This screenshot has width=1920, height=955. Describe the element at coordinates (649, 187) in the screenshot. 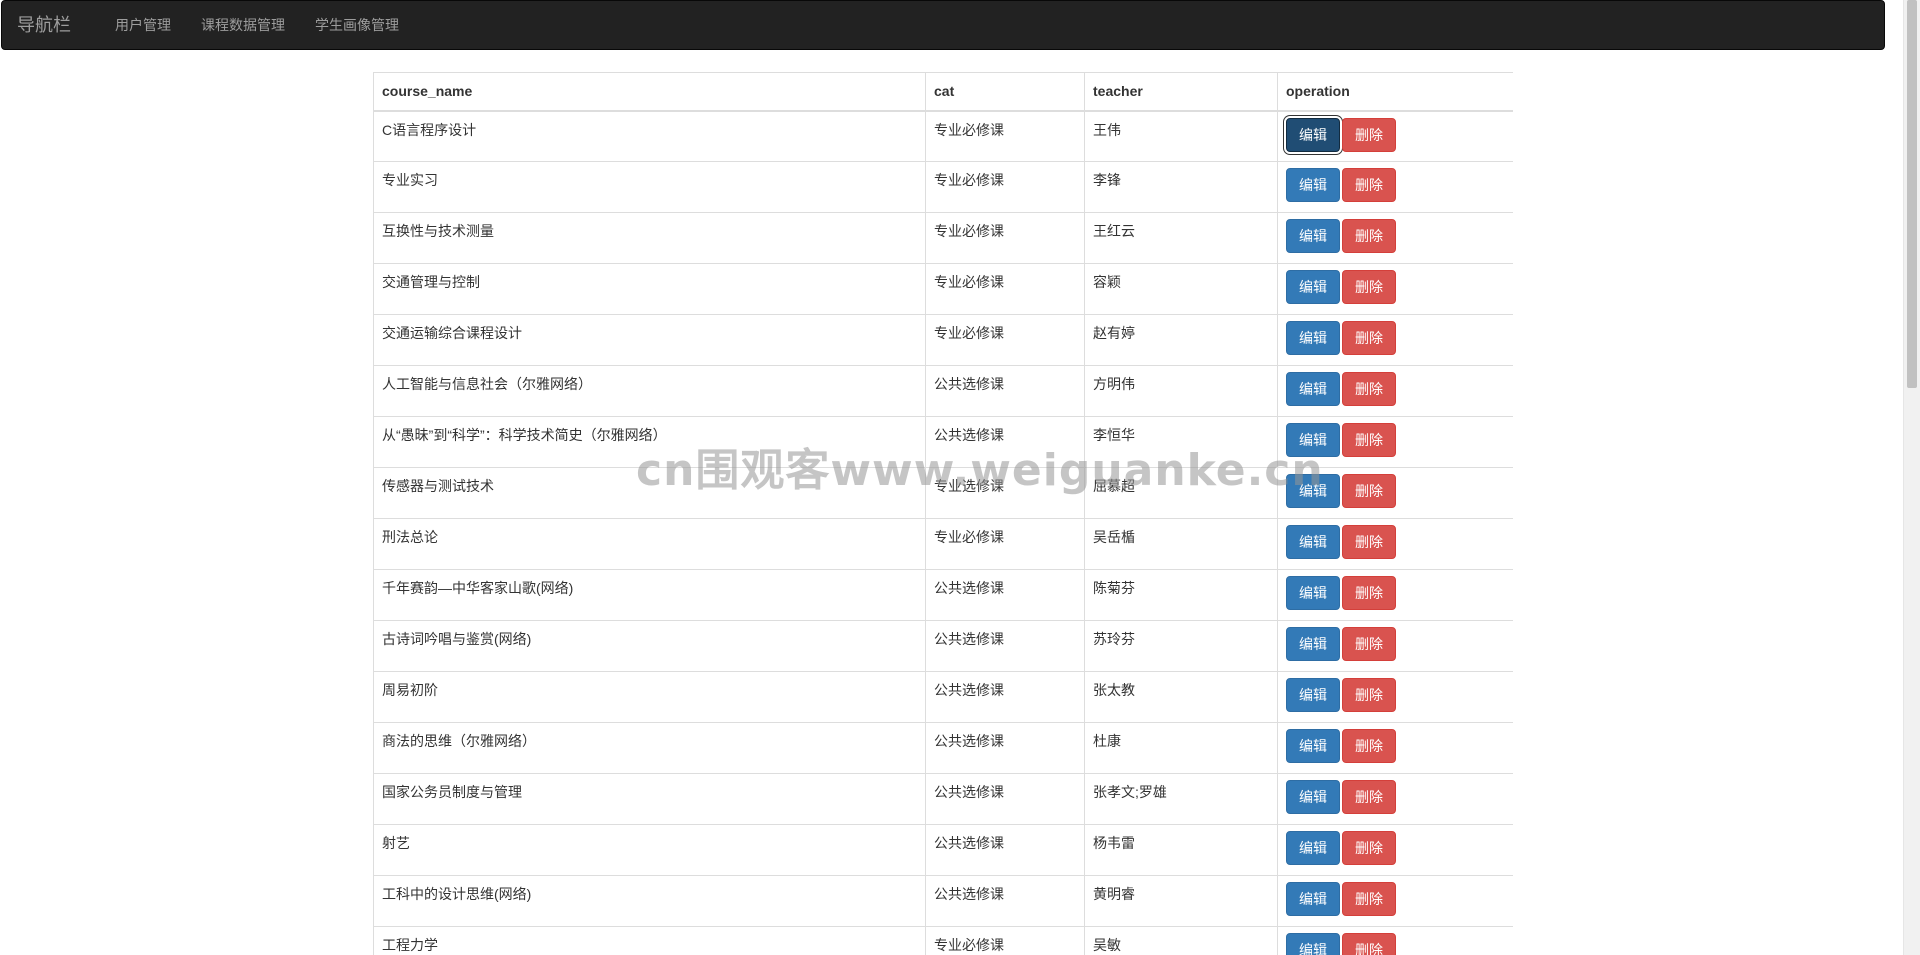

I see `cell-course-name: 专业实习` at that location.